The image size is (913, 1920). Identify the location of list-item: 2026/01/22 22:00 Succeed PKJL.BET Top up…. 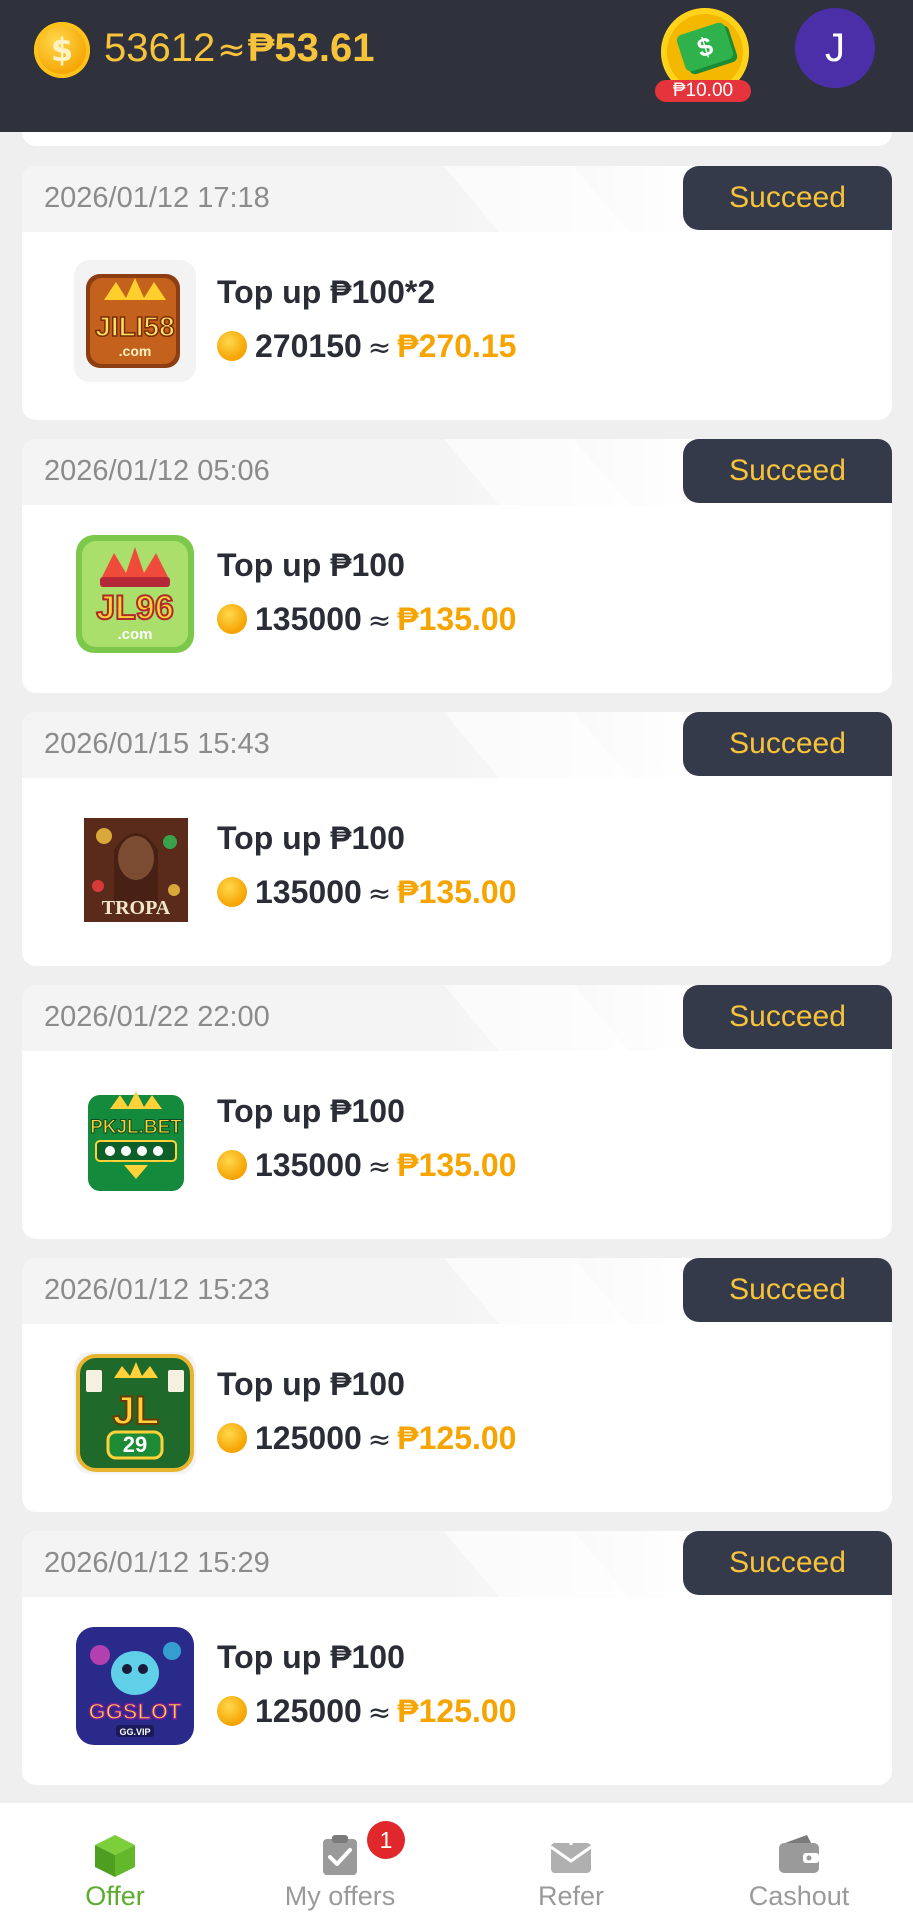
(457, 1112).